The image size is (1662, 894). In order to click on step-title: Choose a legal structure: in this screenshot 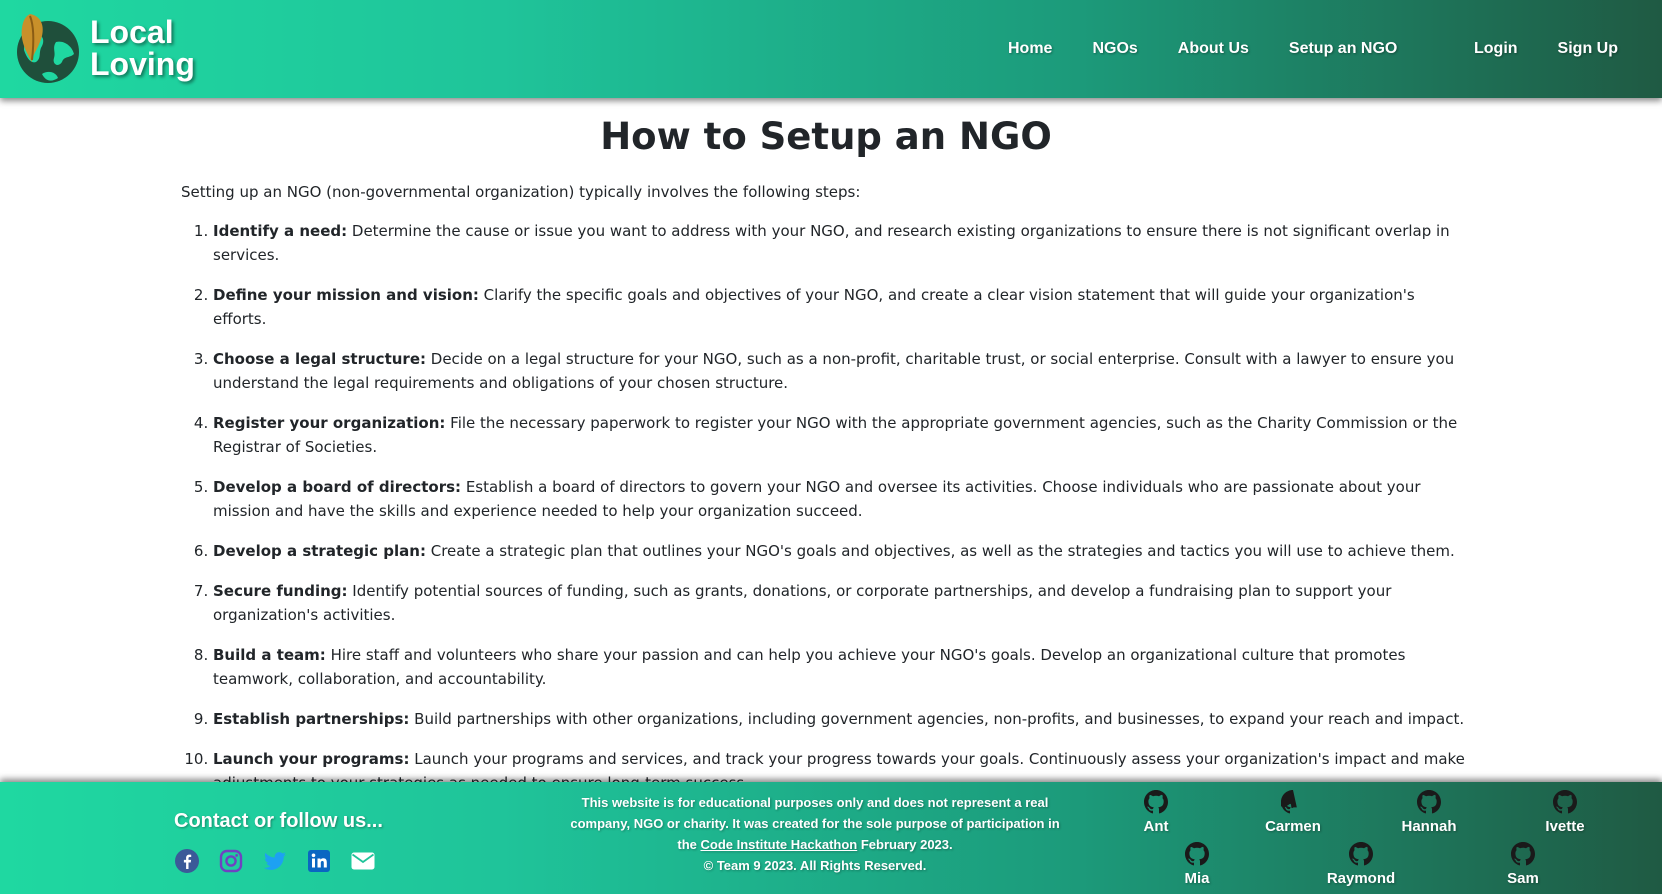, I will do `click(319, 359)`.